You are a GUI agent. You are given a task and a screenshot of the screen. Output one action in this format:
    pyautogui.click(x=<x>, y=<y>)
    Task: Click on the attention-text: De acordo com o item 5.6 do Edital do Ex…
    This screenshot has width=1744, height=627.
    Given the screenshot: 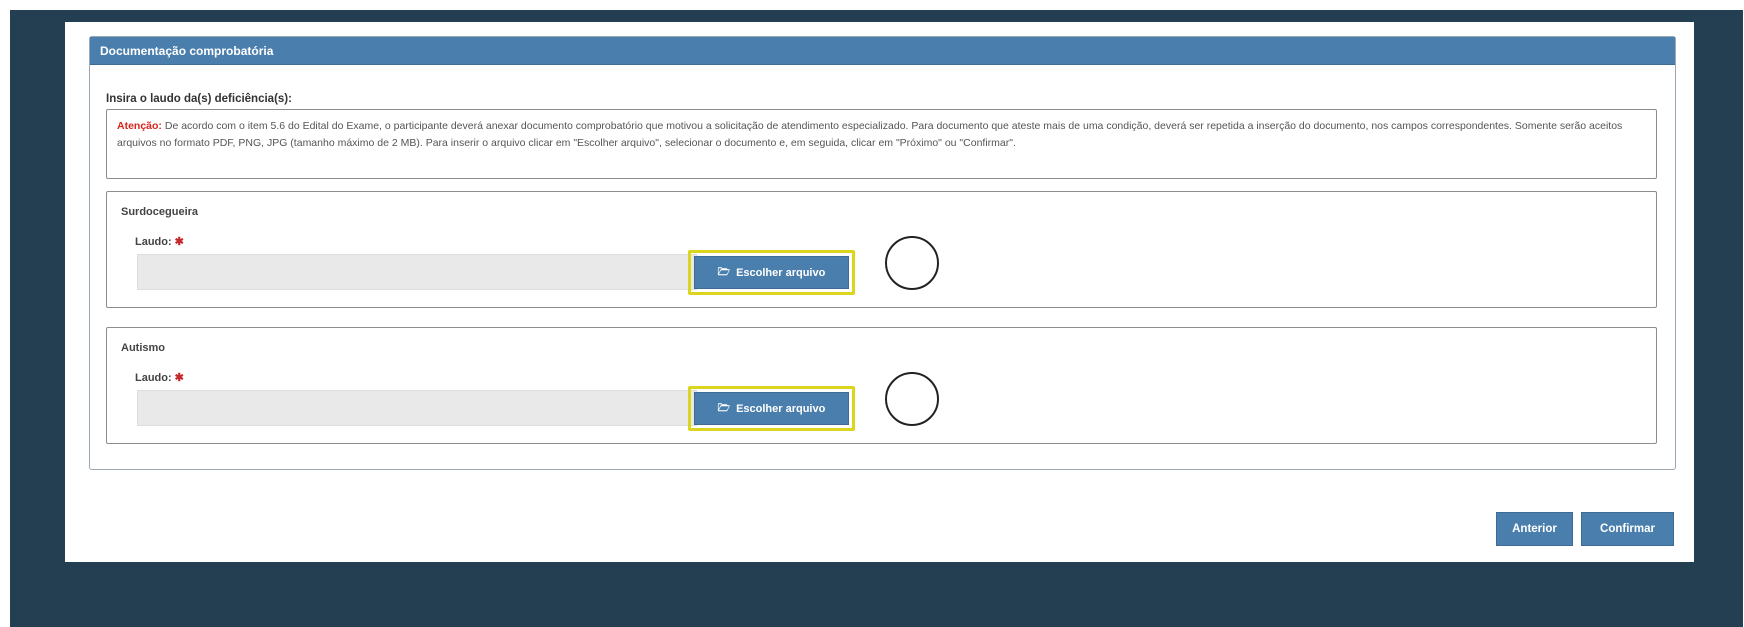 What is the action you would take?
    pyautogui.click(x=870, y=134)
    